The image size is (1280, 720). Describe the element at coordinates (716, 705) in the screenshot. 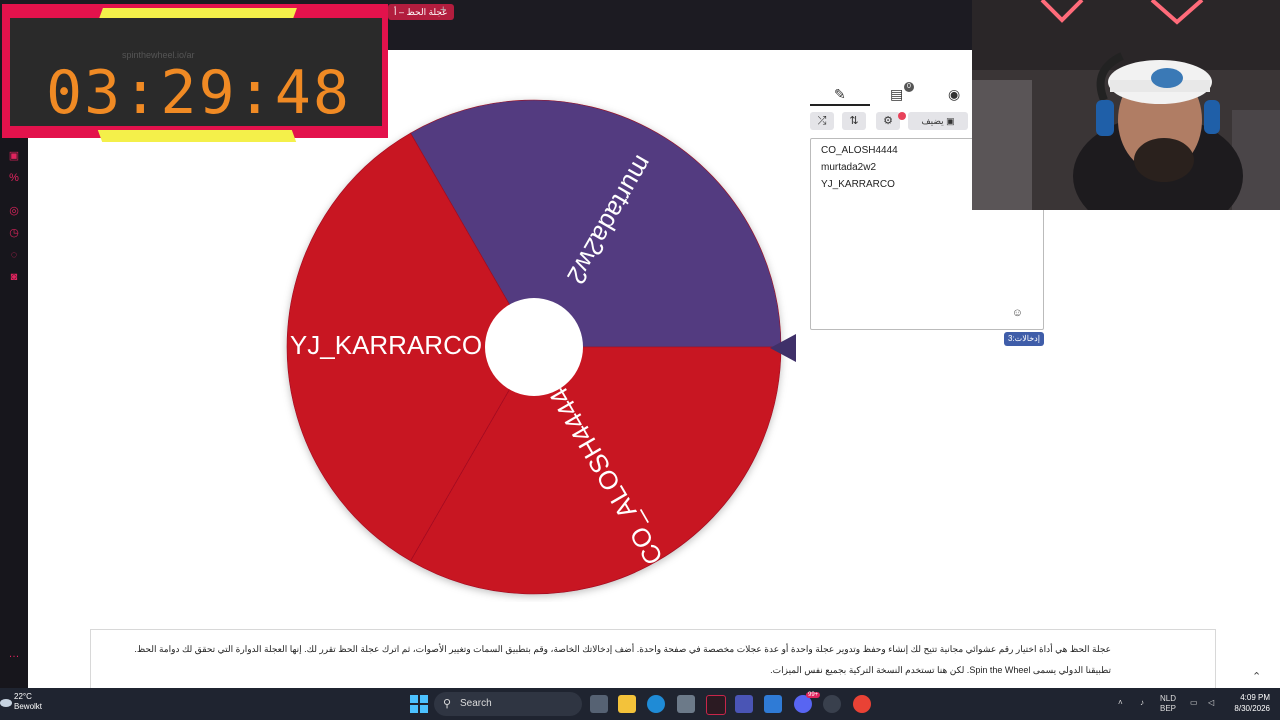

I see `opera-gx-icon` at that location.